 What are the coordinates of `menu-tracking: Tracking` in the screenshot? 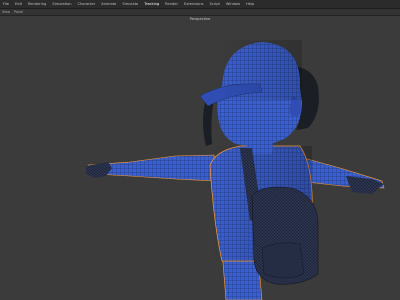 It's located at (151, 4).